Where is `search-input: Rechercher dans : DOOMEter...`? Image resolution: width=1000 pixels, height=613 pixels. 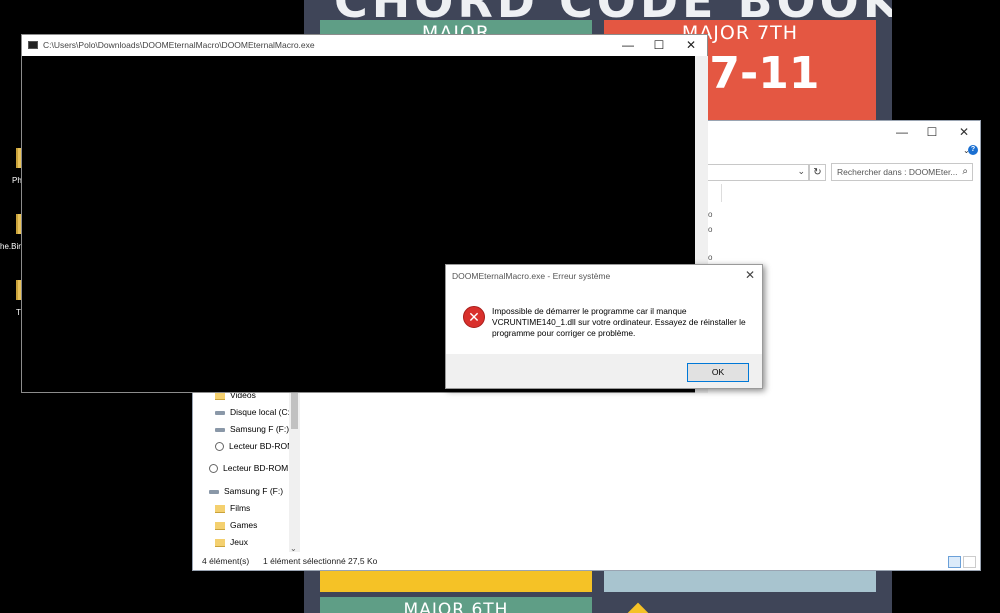 search-input: Rechercher dans : DOOMEter... is located at coordinates (897, 172).